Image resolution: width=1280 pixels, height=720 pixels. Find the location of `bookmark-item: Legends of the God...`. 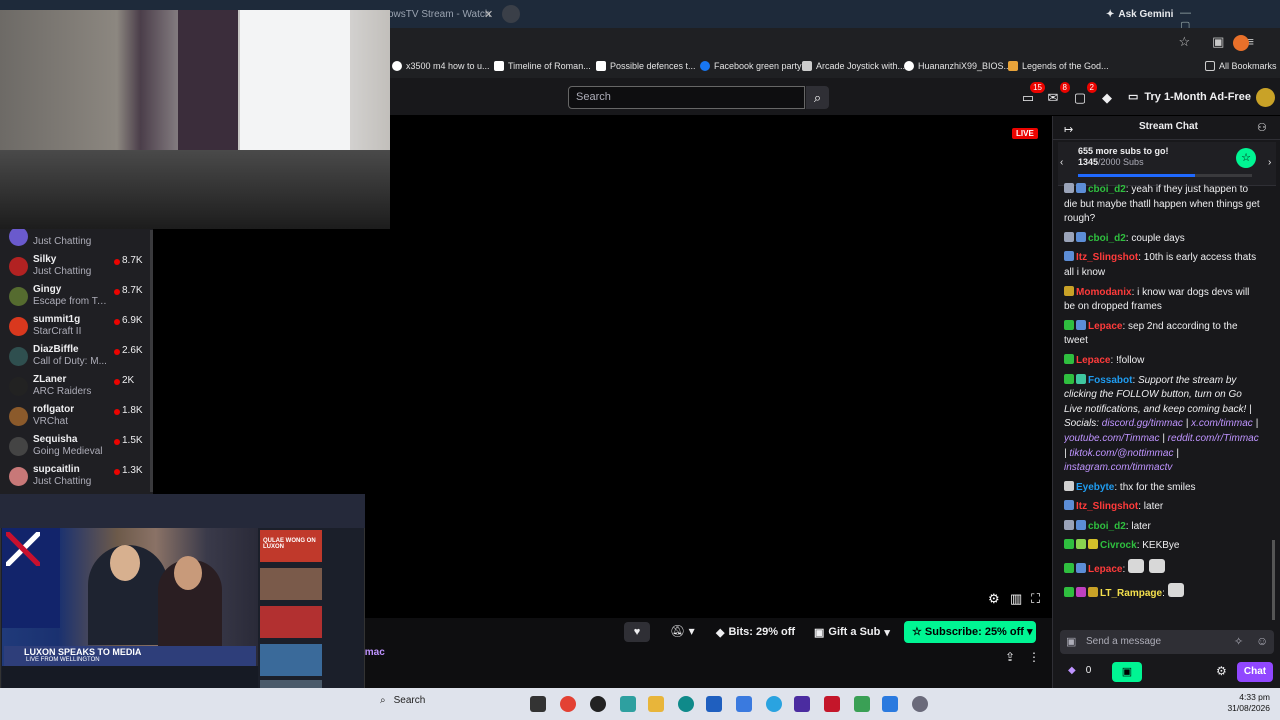

bookmark-item: Legends of the God... is located at coordinates (1058, 66).